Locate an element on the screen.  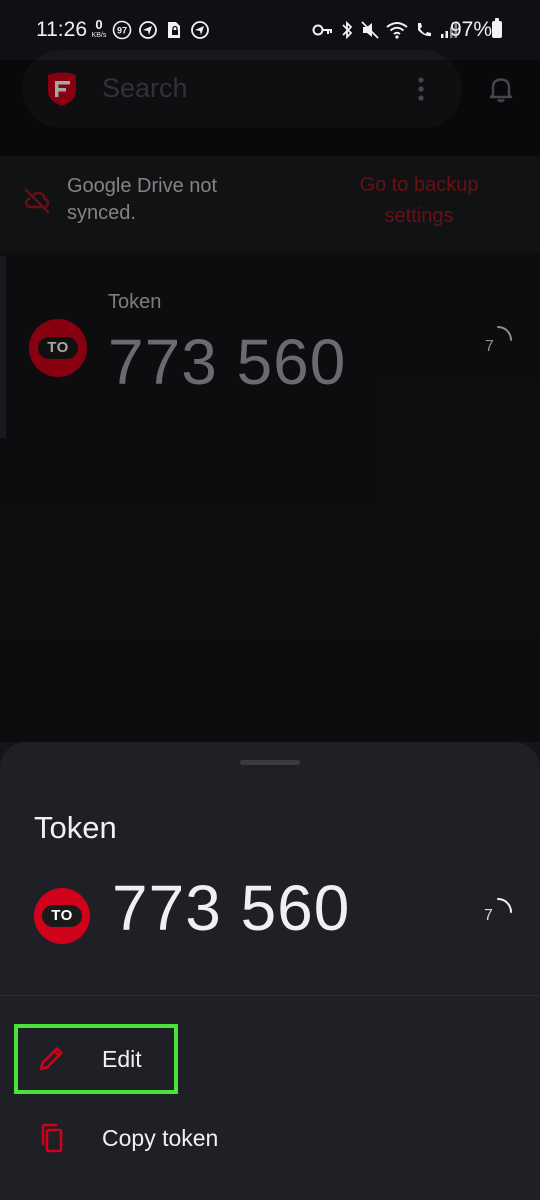
status-left-icons: 97 is located at coordinates (161, 30).